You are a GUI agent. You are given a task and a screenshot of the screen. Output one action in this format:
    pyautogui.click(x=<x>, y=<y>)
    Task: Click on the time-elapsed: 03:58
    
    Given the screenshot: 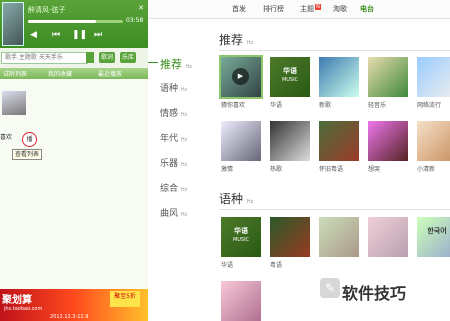 What is the action you would take?
    pyautogui.click(x=135, y=20)
    